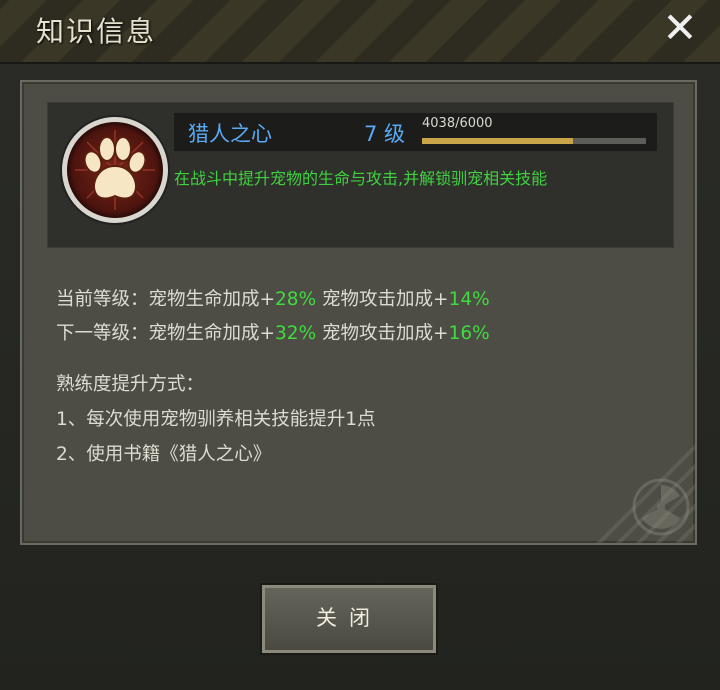 This screenshot has height=690, width=720. I want to click on current-hp-label: 宠物生命加成+, so click(212, 299).